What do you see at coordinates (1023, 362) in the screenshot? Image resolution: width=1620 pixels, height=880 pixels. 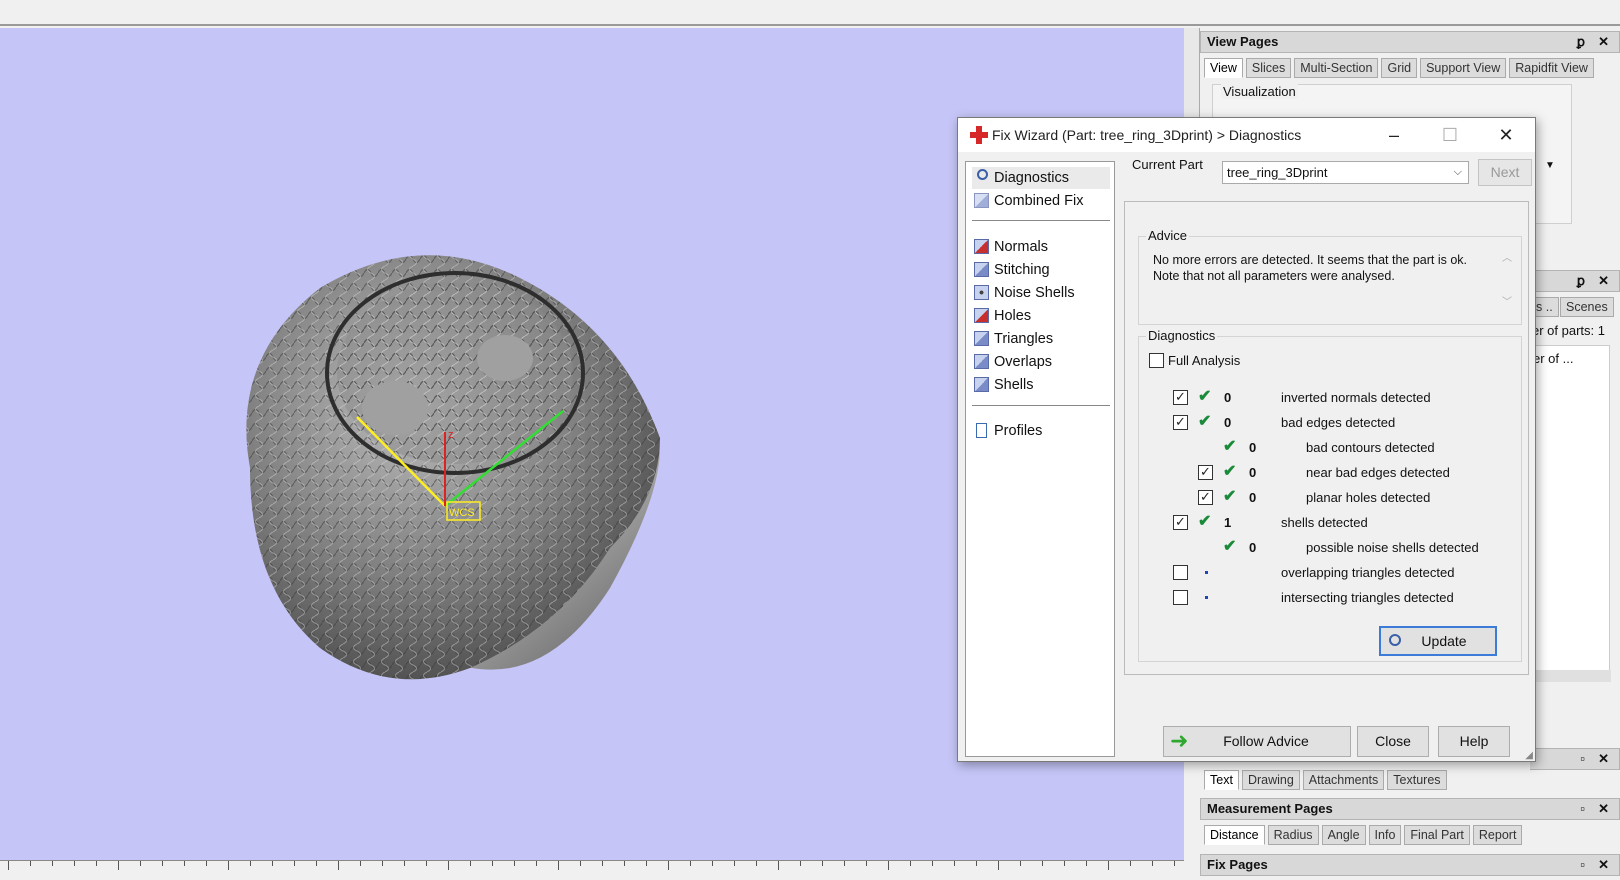 I see `nav-overlaps-label: Overlaps` at bounding box center [1023, 362].